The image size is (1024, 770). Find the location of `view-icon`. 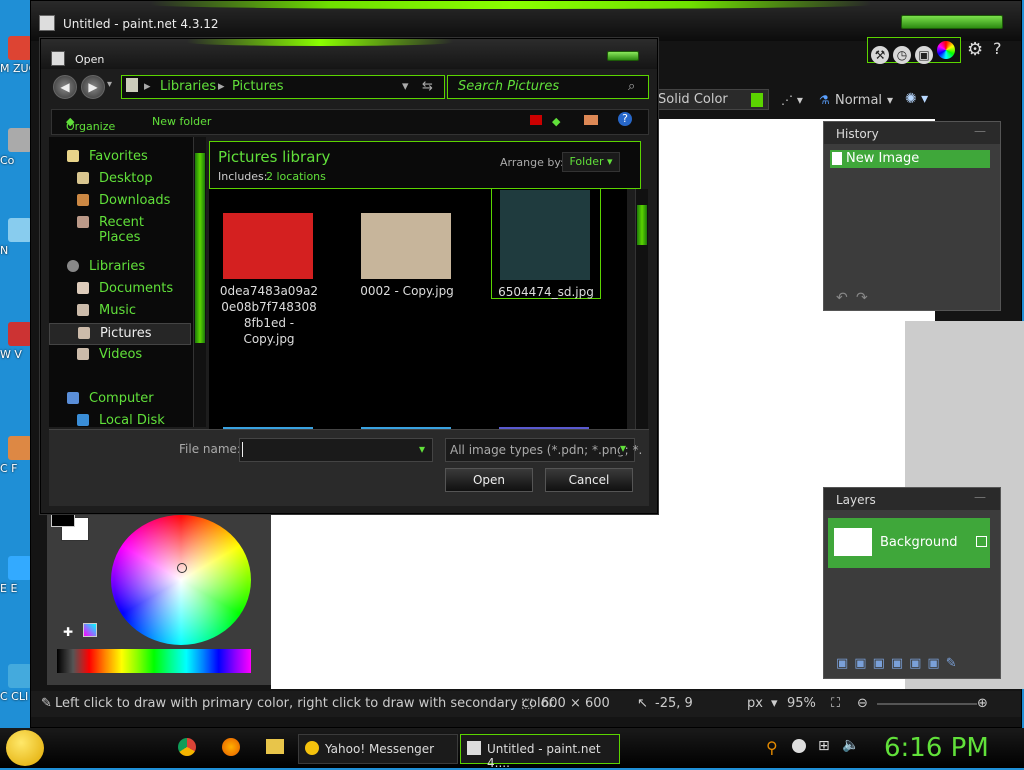

view-icon is located at coordinates (536, 120).